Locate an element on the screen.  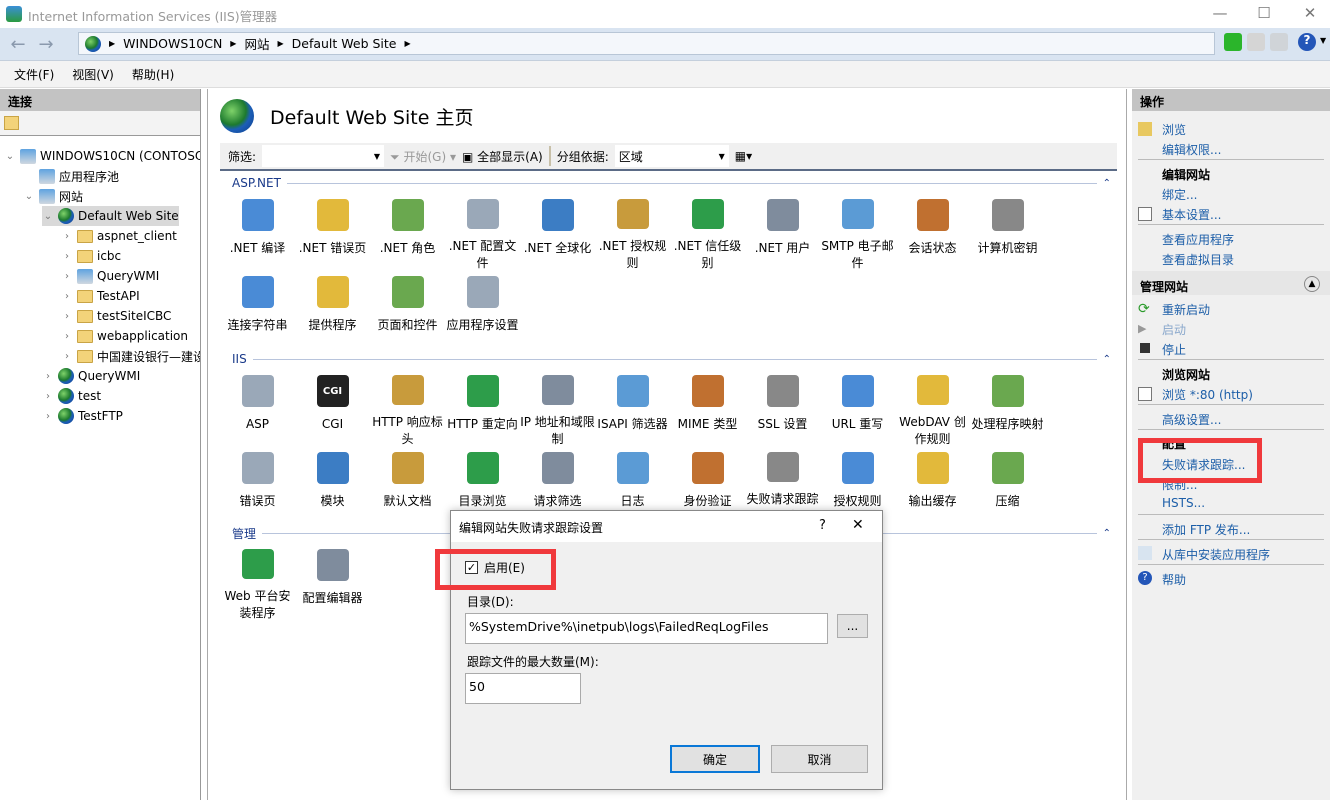
feature-item: 默认文档 is located at coordinates (407, 486).